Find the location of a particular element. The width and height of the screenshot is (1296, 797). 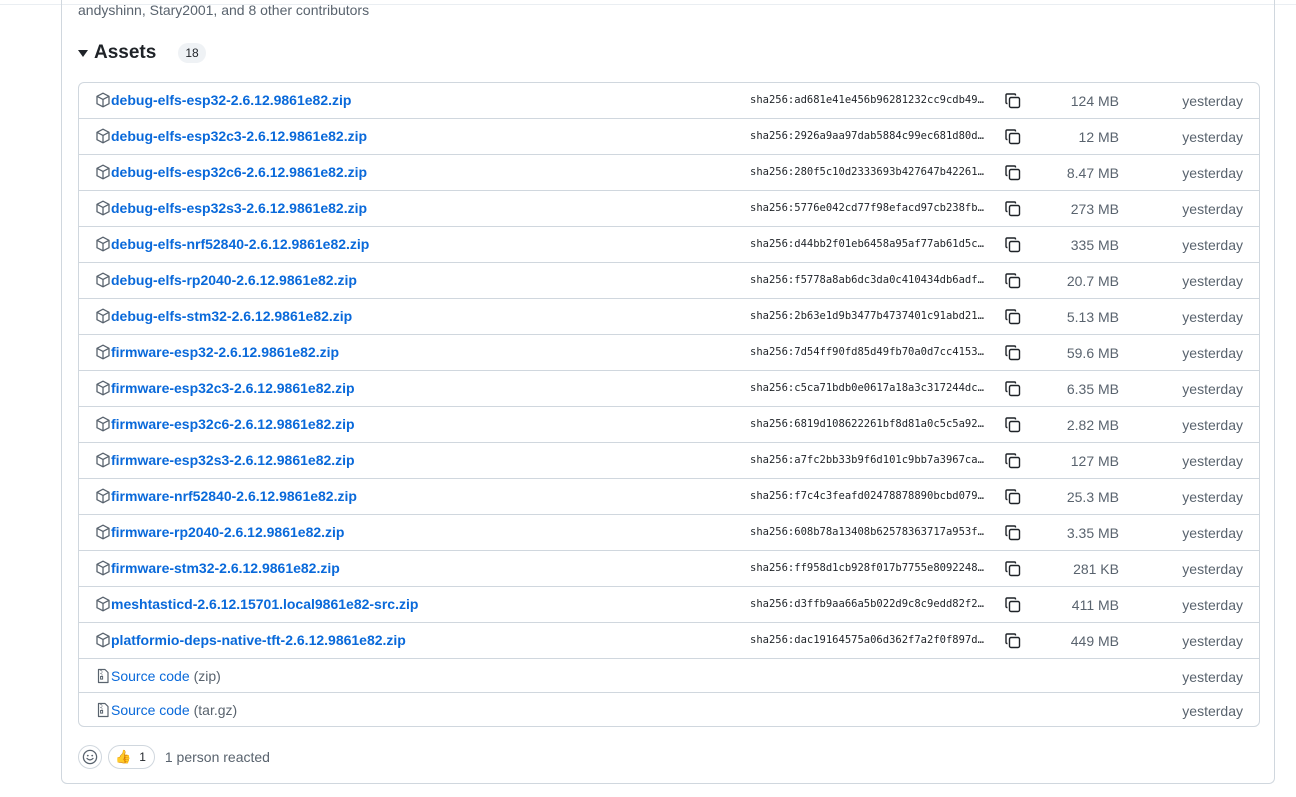

smiley-icon is located at coordinates (90, 757).